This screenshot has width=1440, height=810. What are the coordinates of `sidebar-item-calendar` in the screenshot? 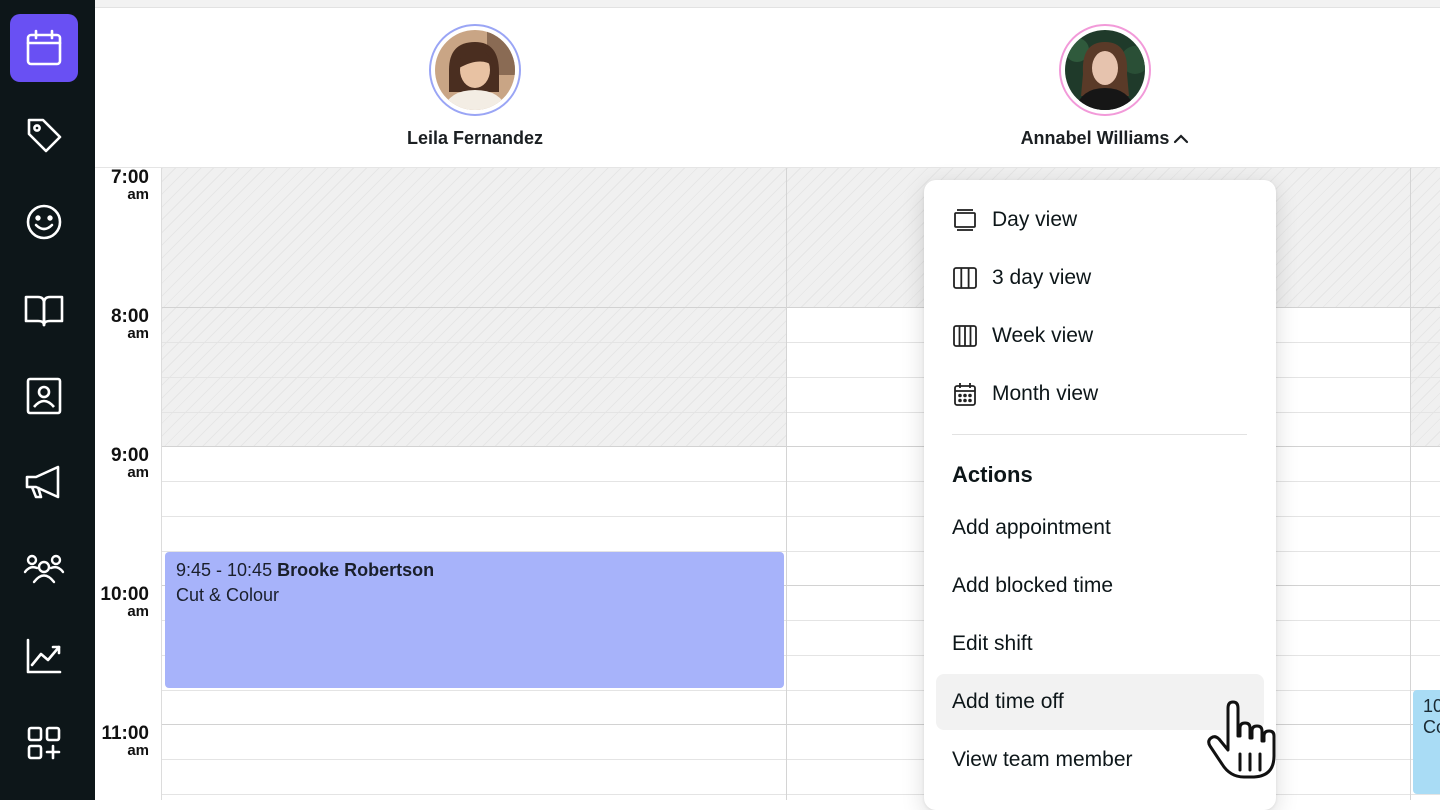 It's located at (44, 48).